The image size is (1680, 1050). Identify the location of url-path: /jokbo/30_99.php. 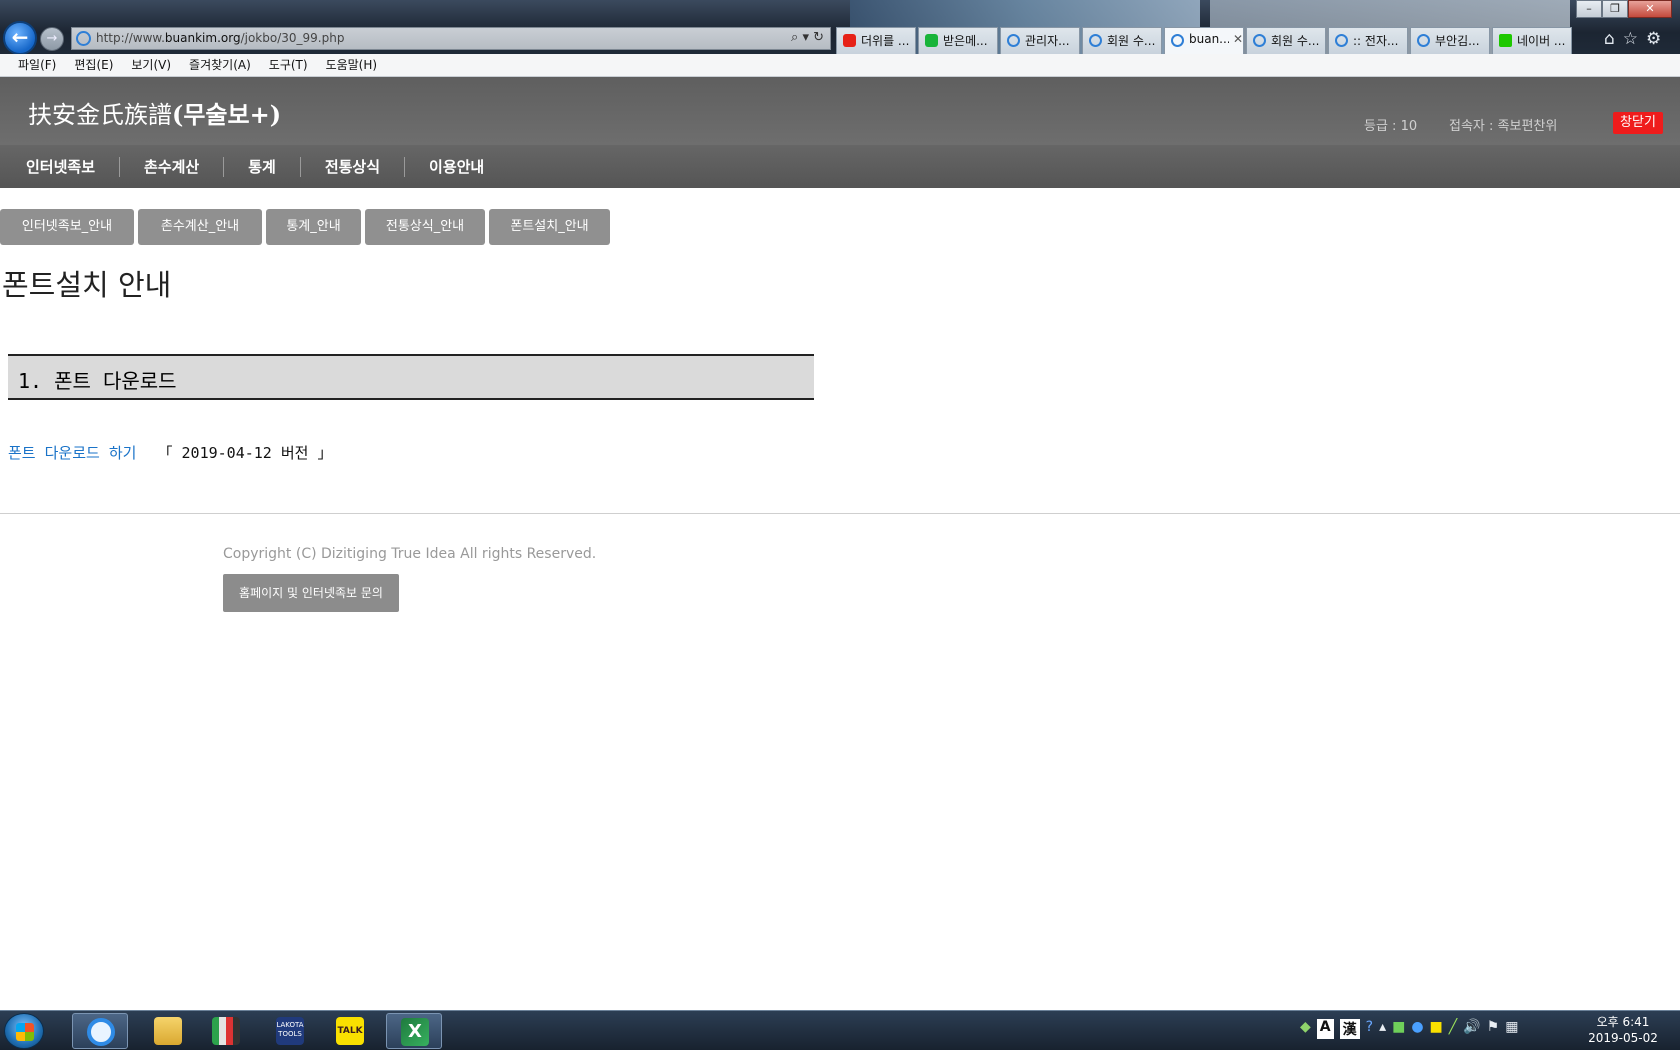
(292, 38).